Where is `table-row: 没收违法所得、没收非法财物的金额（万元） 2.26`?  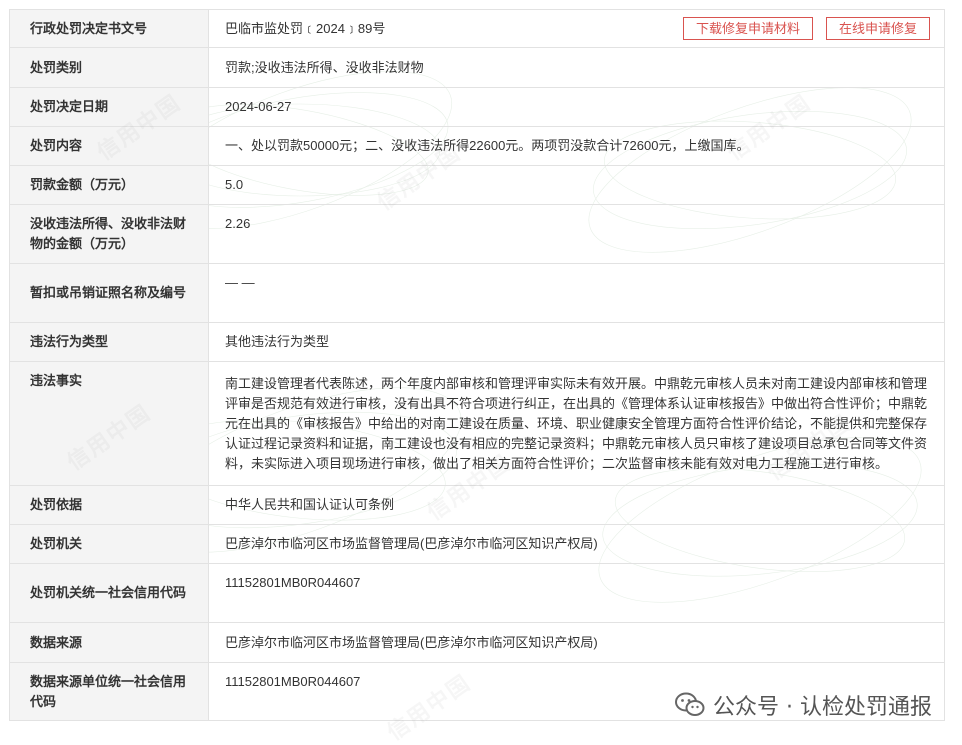
table-row: 没收违法所得、没收非法财物的金额（万元） 2.26 is located at coordinates (477, 234).